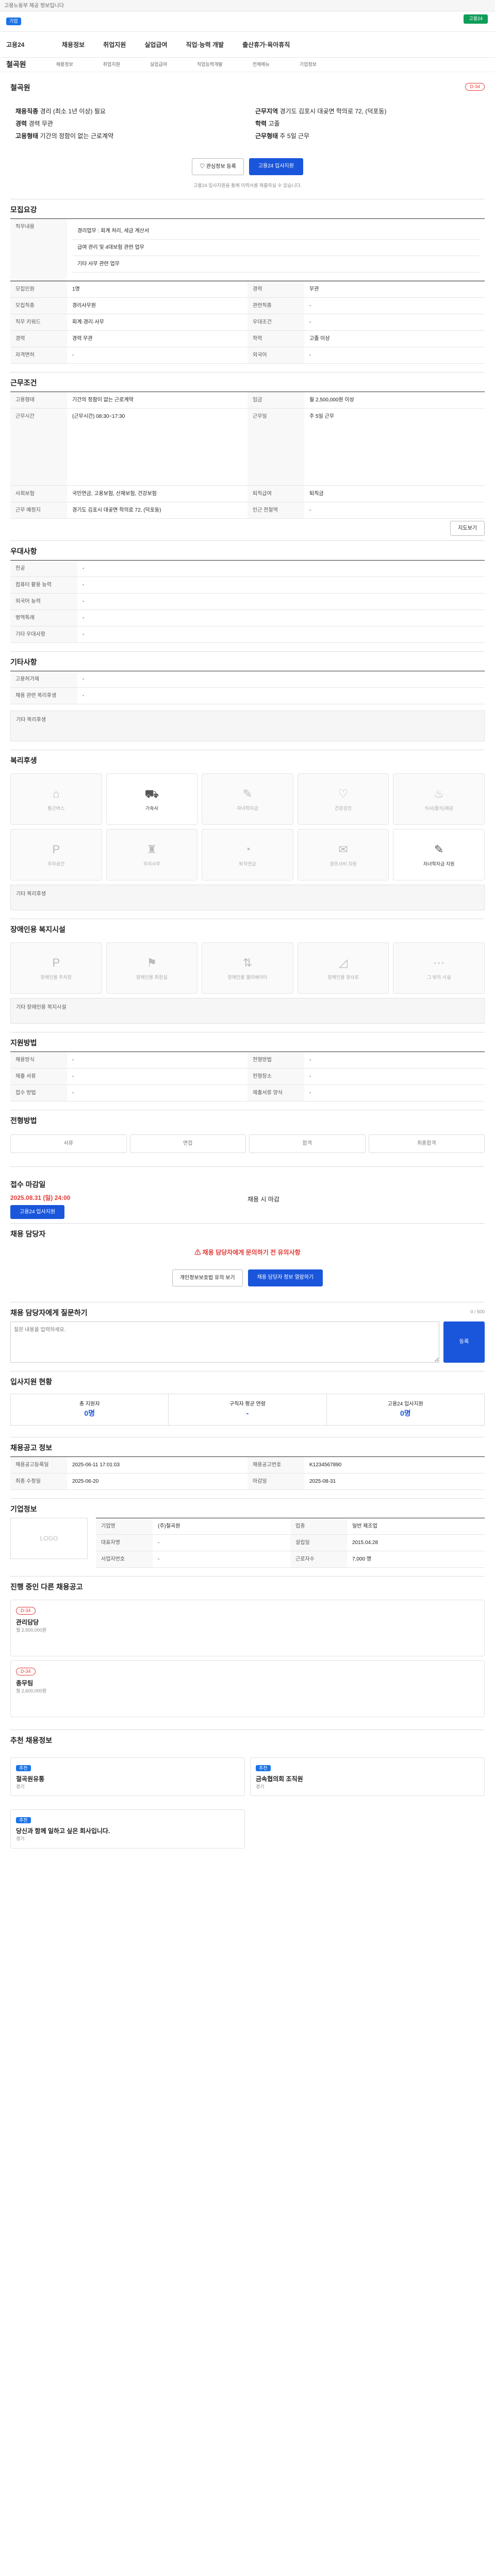  Describe the element at coordinates (56, 794) in the screenshot. I see `welfare-icon: ⌂` at that location.